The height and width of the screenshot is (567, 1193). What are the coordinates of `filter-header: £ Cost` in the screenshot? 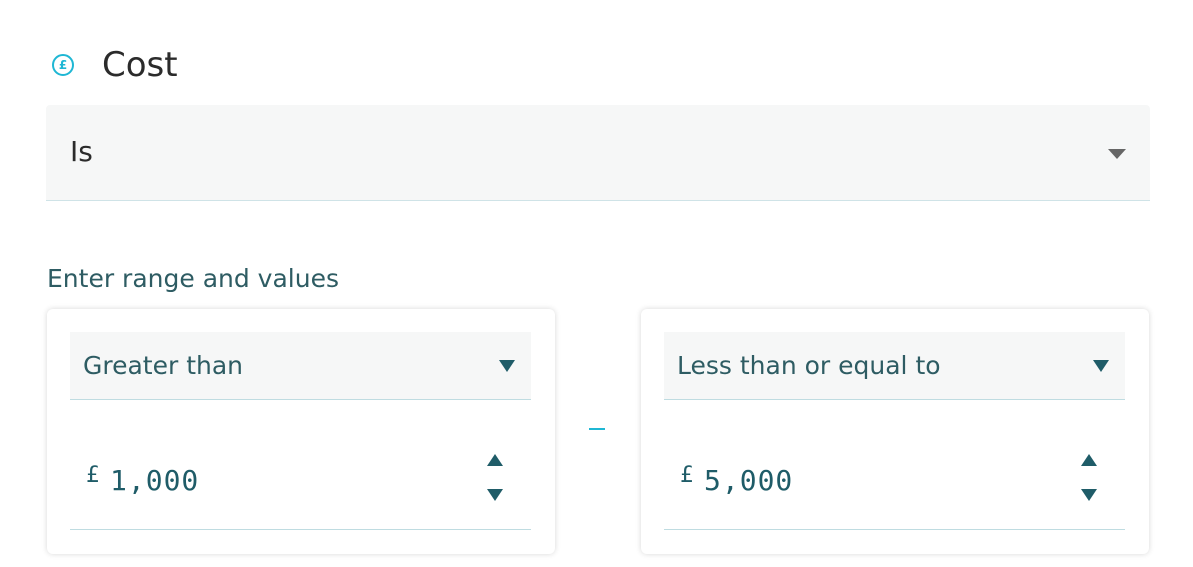 It's located at (115, 65).